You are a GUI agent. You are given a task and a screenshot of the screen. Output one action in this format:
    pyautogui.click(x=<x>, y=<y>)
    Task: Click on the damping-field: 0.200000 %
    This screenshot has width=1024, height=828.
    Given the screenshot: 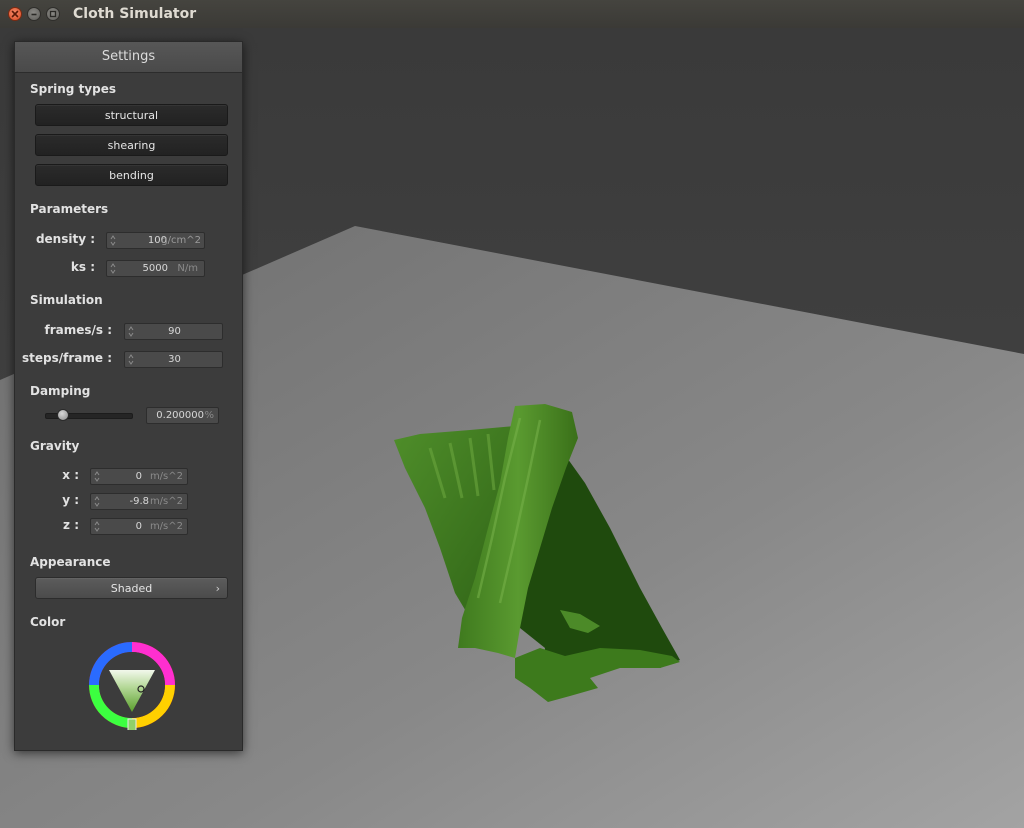 What is the action you would take?
    pyautogui.click(x=182, y=415)
    